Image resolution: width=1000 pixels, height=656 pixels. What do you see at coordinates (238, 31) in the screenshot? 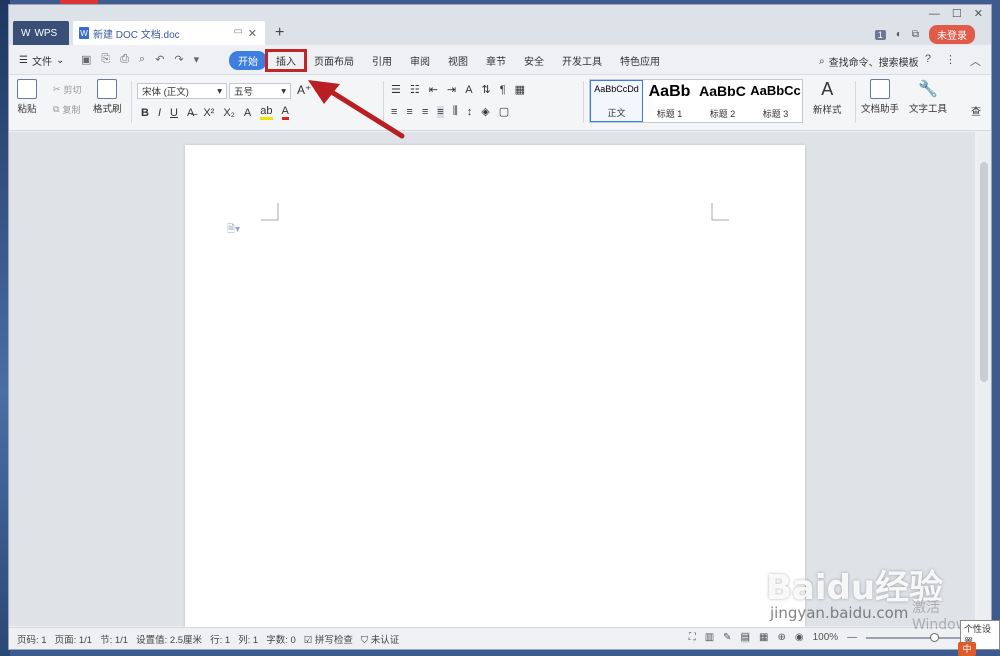
I see `tab-pin-icon: ▭` at bounding box center [238, 31].